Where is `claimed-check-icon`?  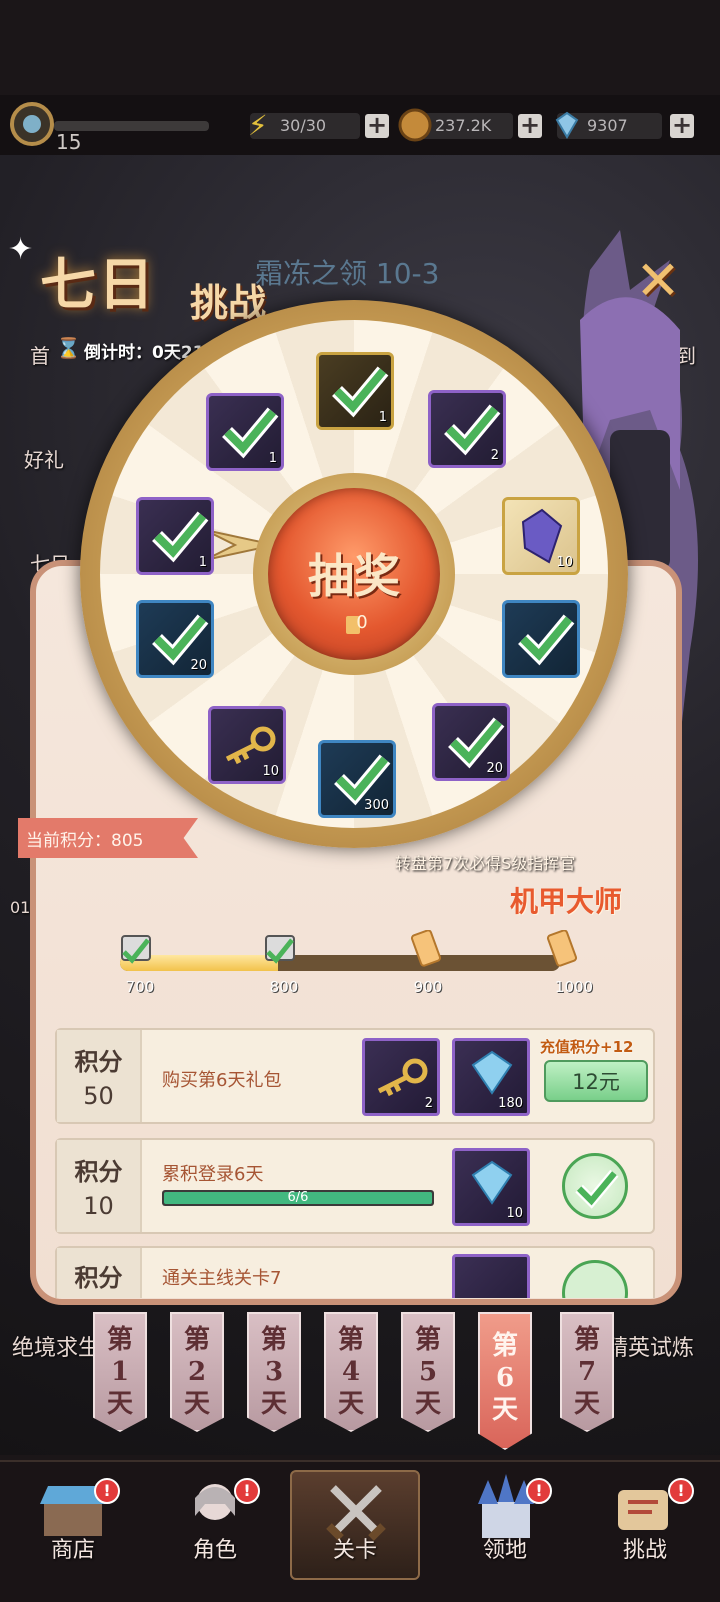 claimed-check-icon is located at coordinates (595, 1186).